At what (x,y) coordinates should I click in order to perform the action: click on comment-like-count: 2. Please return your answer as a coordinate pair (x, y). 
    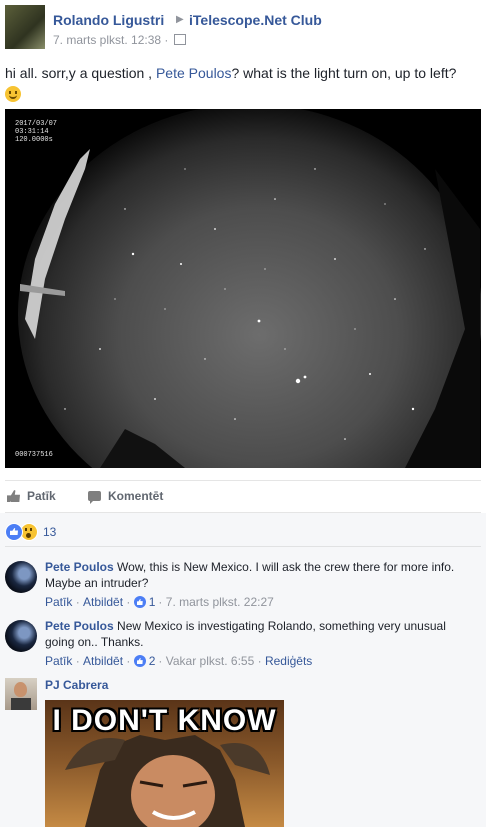
    Looking at the image, I should click on (152, 661).